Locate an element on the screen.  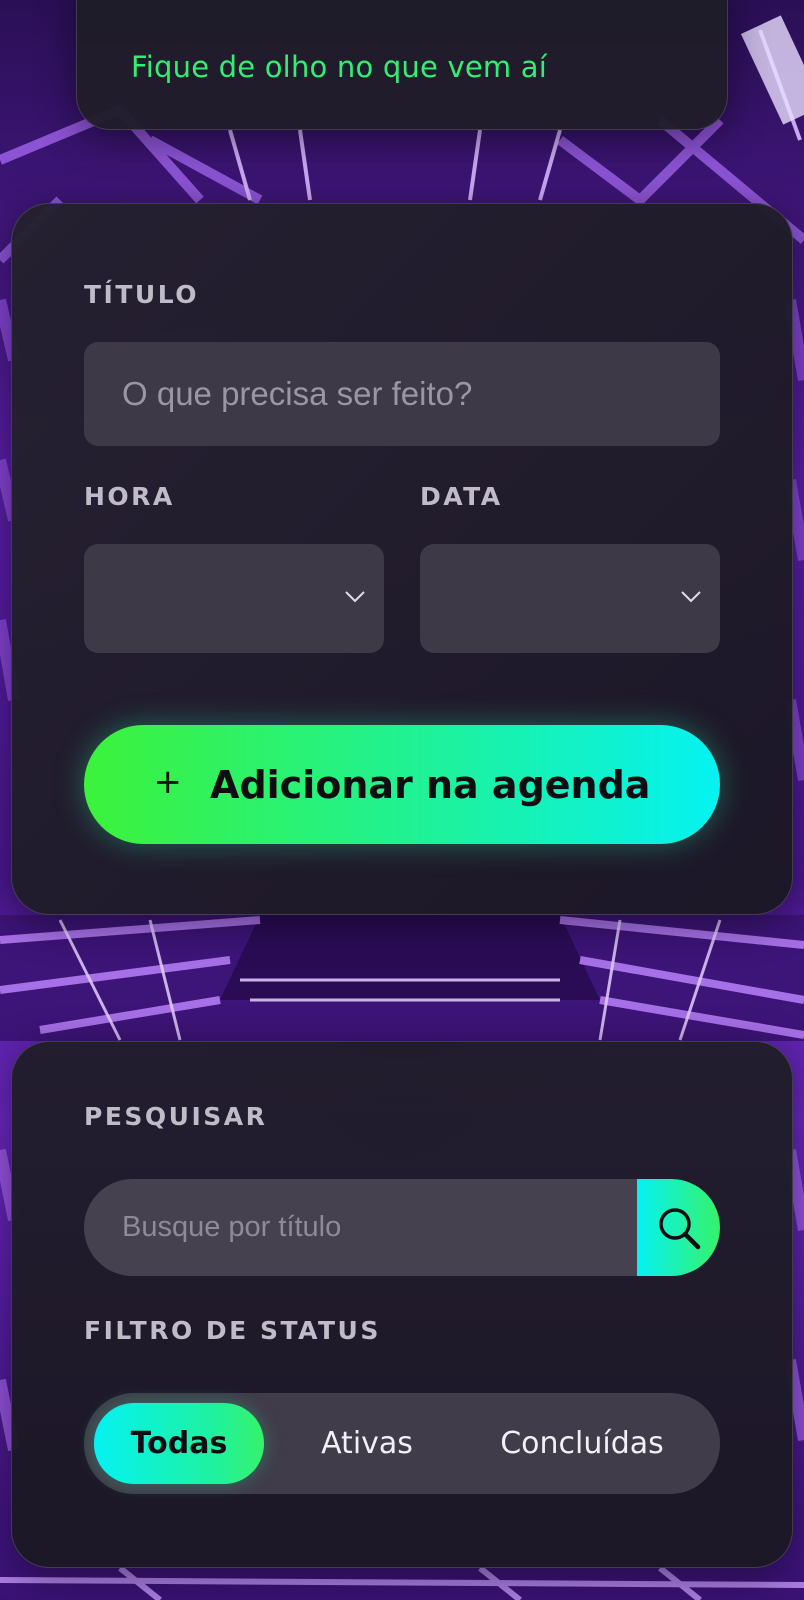
status-option-todas: Todas is located at coordinates (179, 1443).